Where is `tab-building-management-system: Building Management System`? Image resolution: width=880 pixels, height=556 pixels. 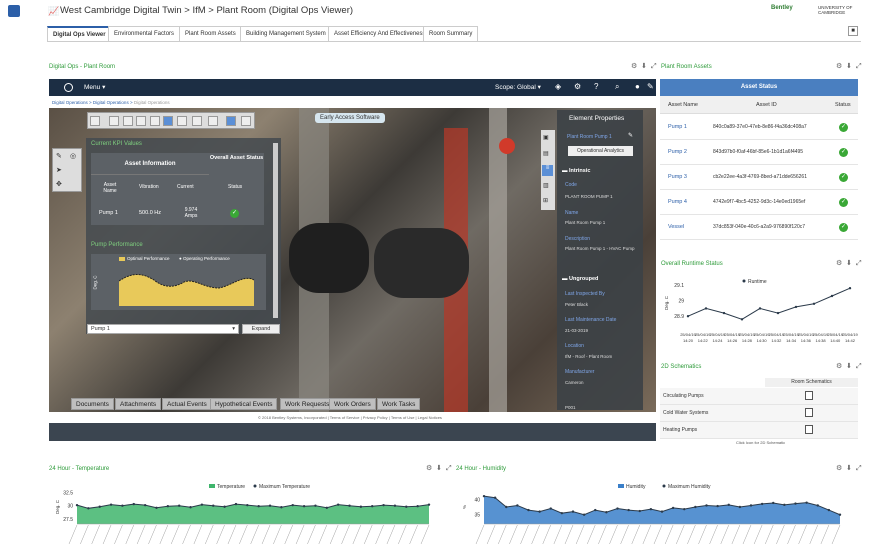
tab-building-management-system: Building Management System is located at coordinates (286, 33).